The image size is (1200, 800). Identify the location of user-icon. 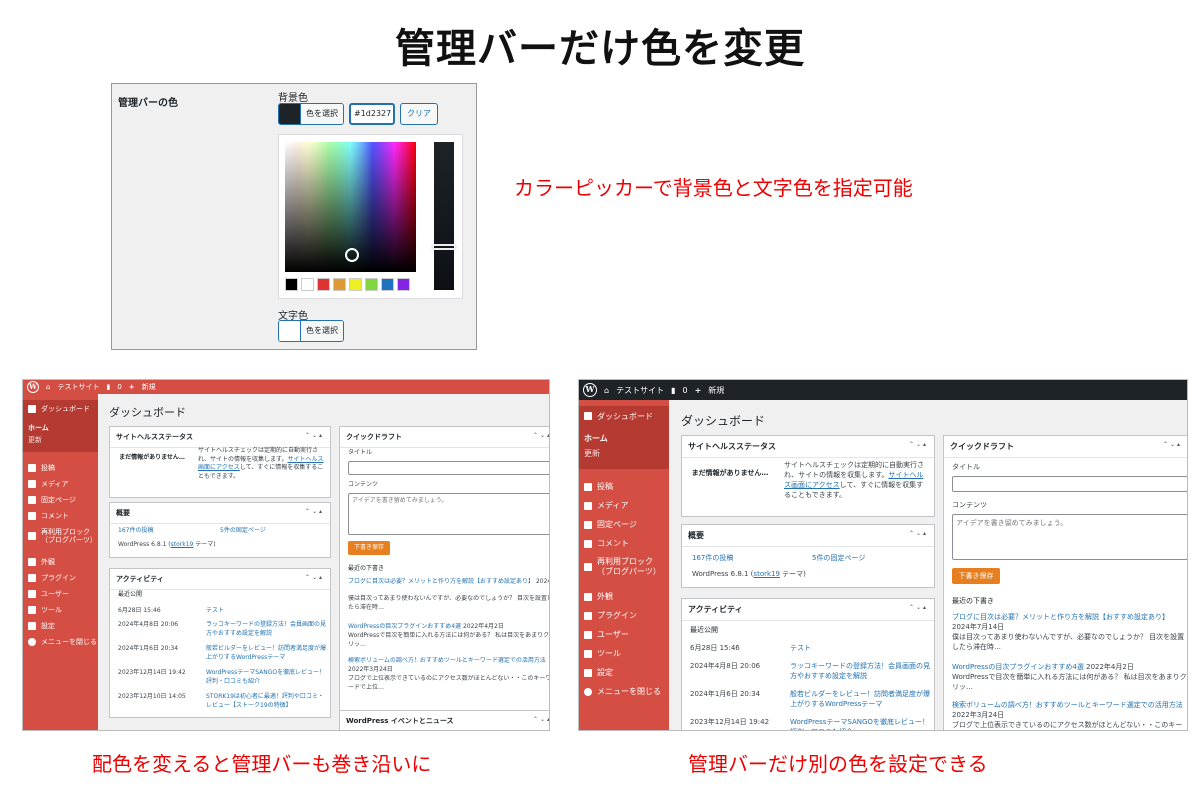
(588, 634).